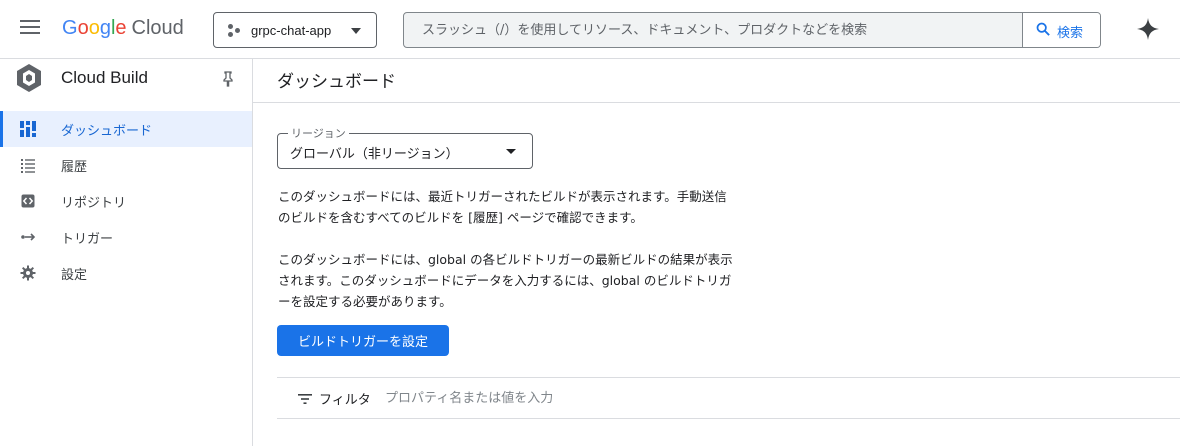 This screenshot has width=1180, height=446. Describe the element at coordinates (126, 273) in the screenshot. I see `sidebar-item-settings: 設定` at that location.